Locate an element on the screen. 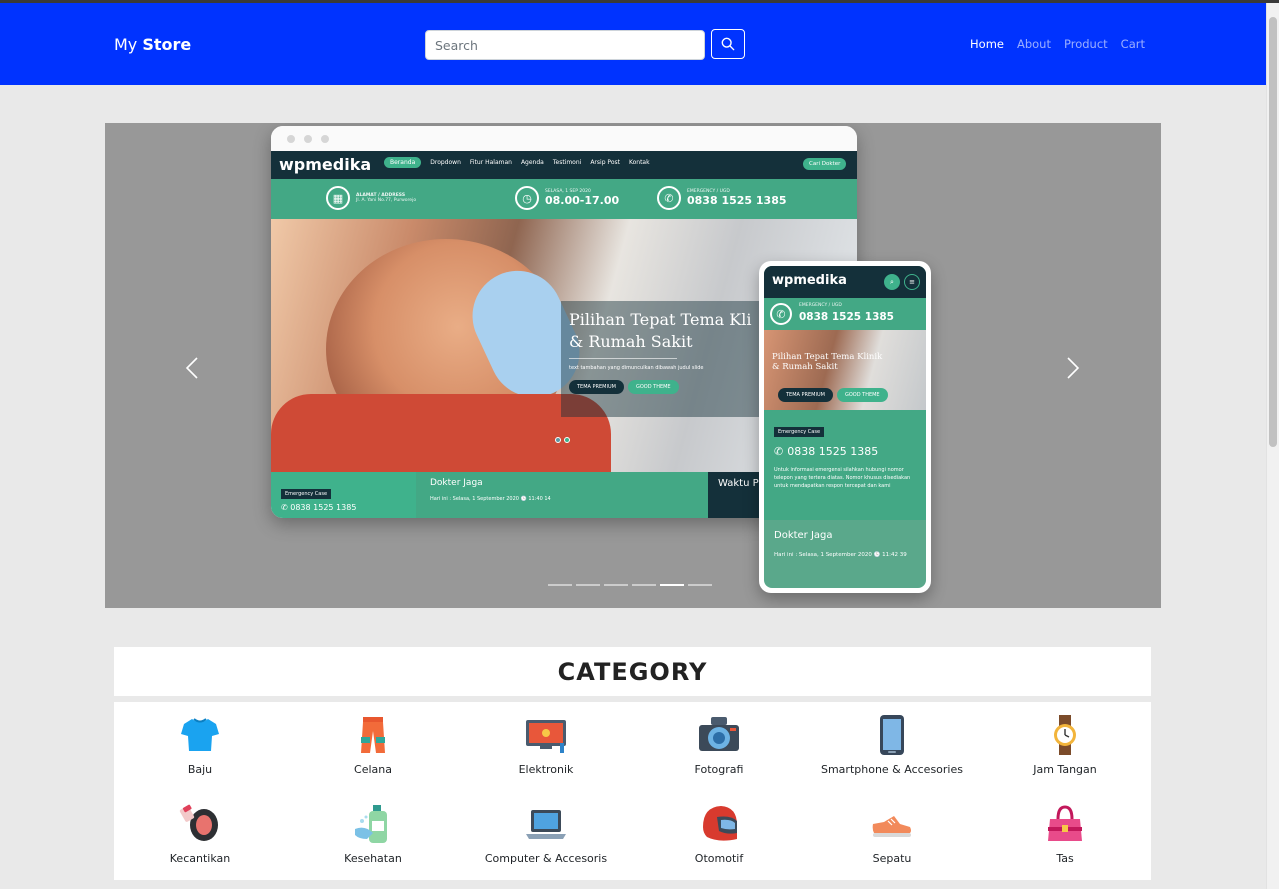  smartphone-icon is located at coordinates (892, 735).